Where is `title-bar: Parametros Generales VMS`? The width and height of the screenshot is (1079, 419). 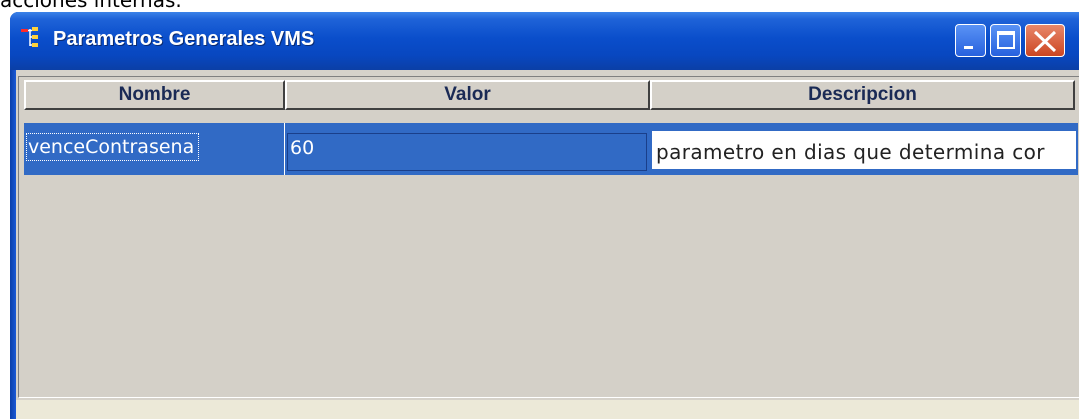 title-bar: Parametros Generales VMS is located at coordinates (544, 41).